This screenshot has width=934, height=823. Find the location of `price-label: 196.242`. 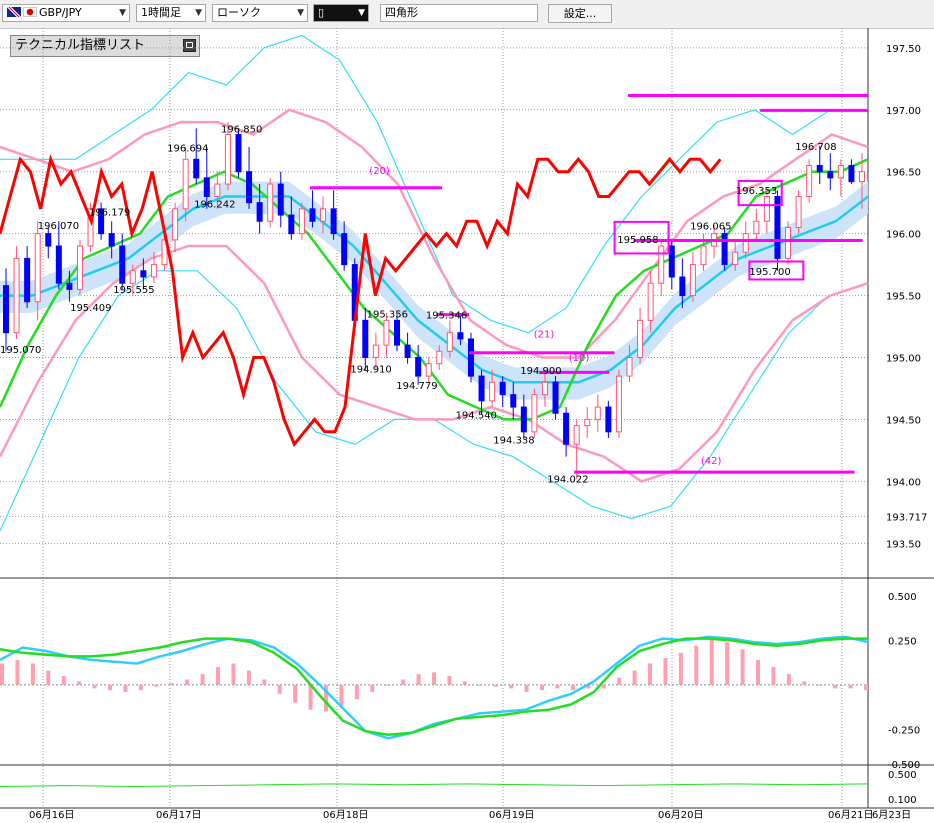

price-label: 196.242 is located at coordinates (214, 205).